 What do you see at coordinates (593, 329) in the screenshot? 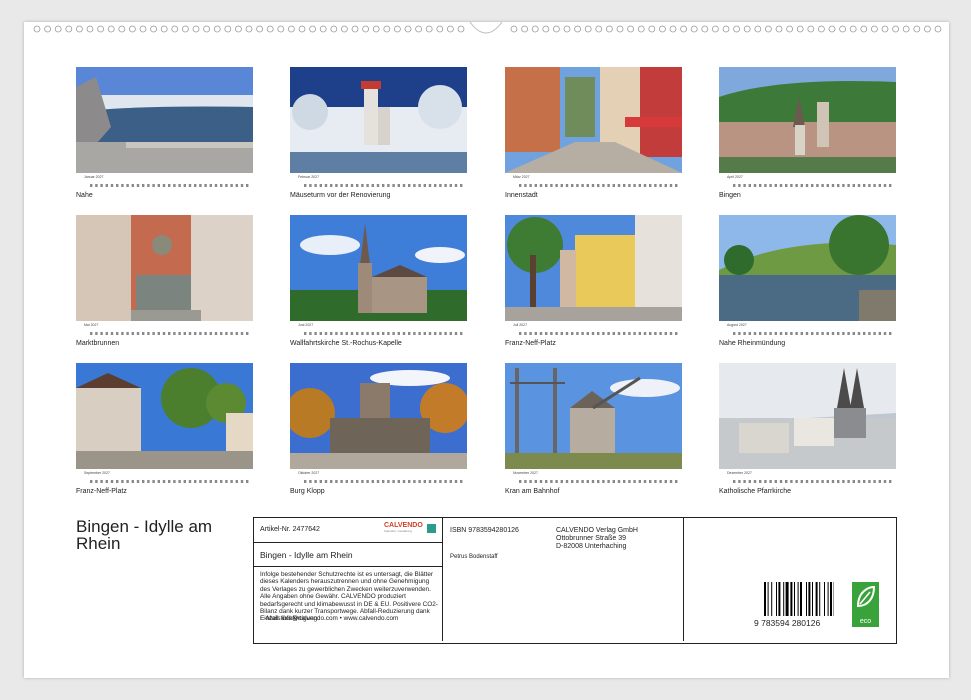
I see `day-grid: Juli 2027` at bounding box center [593, 329].